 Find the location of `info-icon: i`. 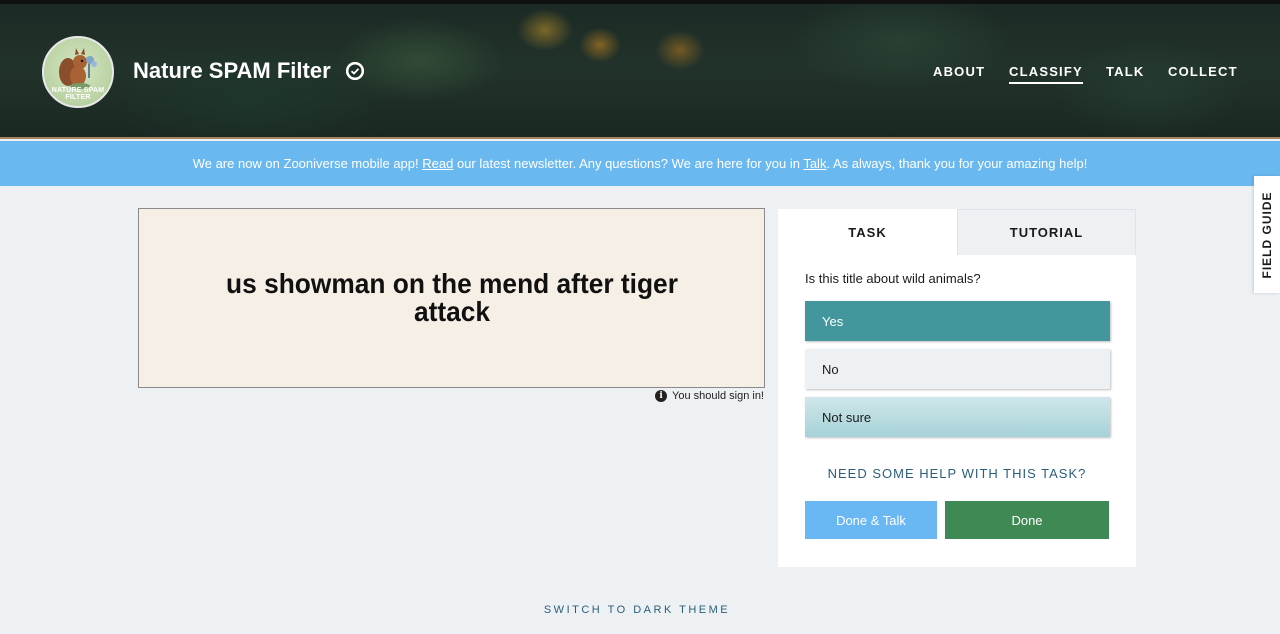

info-icon: i is located at coordinates (661, 396).